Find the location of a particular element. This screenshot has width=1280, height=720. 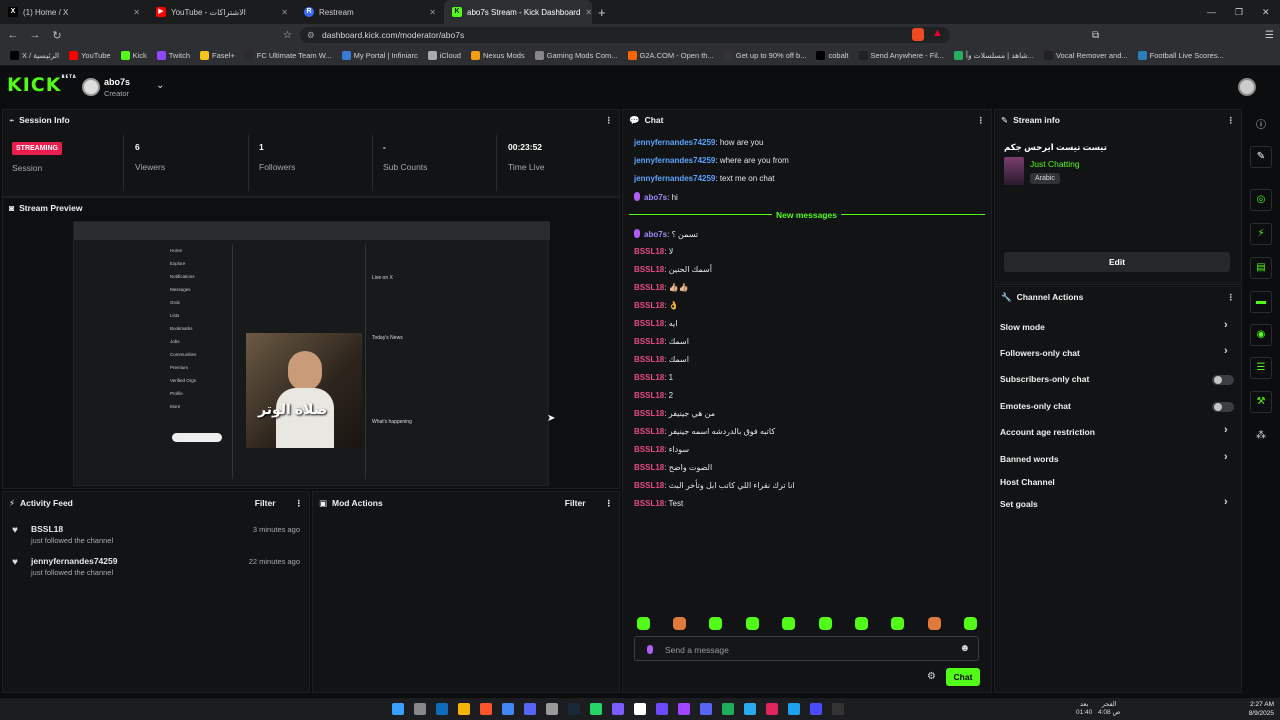

channel-action-label: Banned words is located at coordinates (1029, 459).